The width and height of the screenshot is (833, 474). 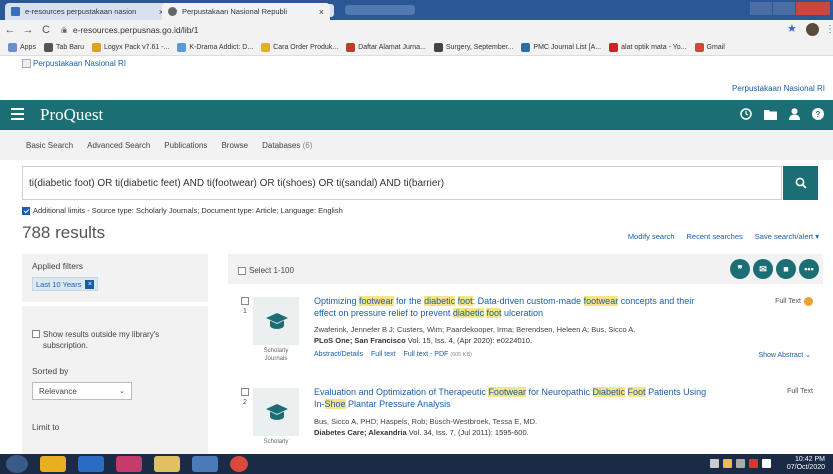 I want to click on globe-icon, so click(x=172, y=11).